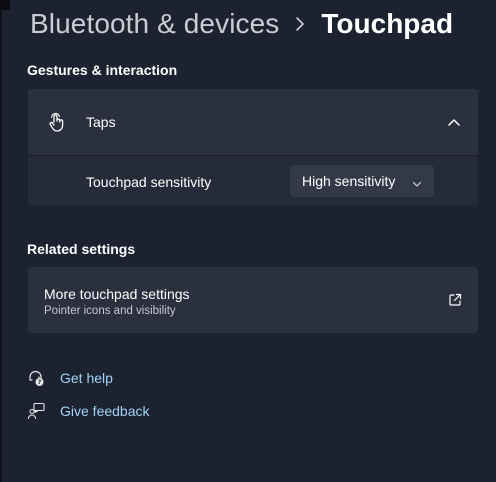 The image size is (496, 482). I want to click on window-edge, so click(1, 241).